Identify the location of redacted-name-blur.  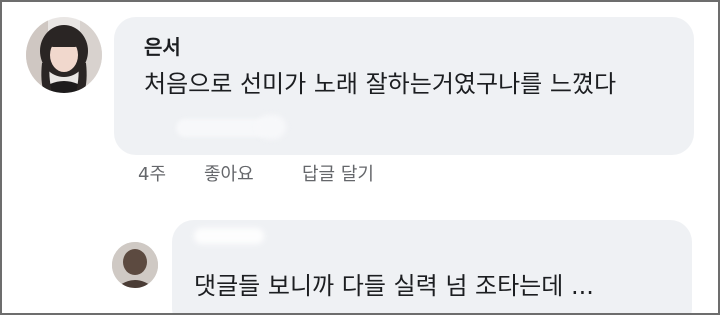
(229, 236).